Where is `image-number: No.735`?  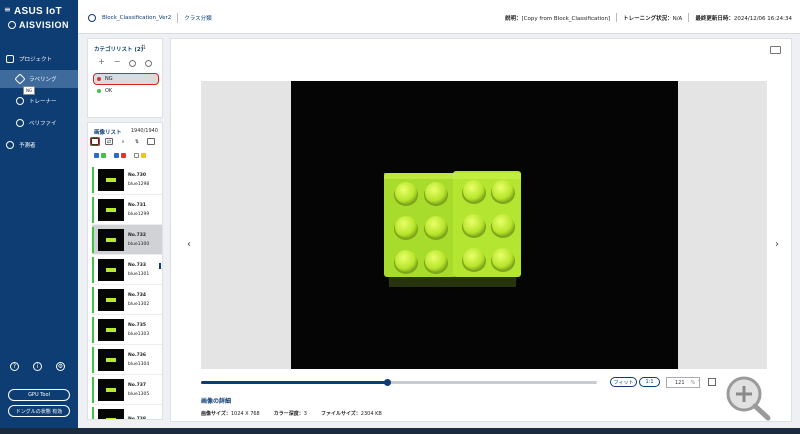
image-number: No.735 is located at coordinates (137, 325).